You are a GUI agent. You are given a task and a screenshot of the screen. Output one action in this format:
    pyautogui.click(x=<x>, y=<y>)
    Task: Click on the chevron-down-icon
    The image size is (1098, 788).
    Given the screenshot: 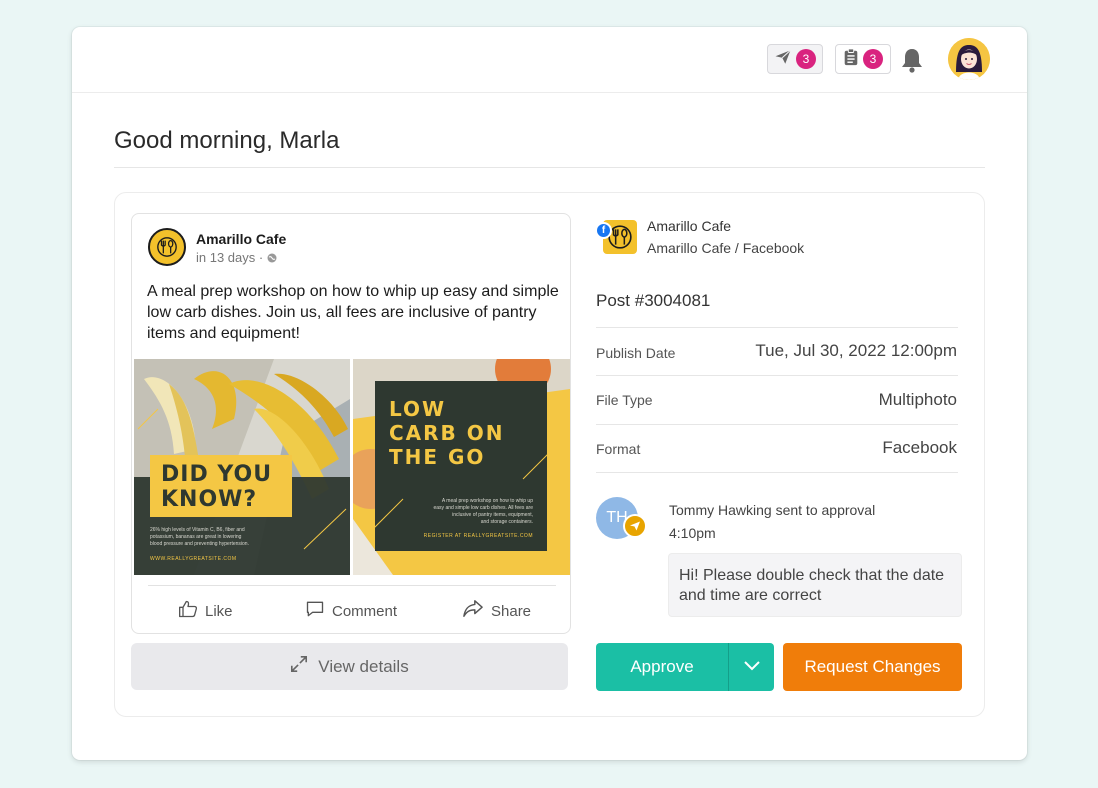 What is the action you would take?
    pyautogui.click(x=751, y=667)
    